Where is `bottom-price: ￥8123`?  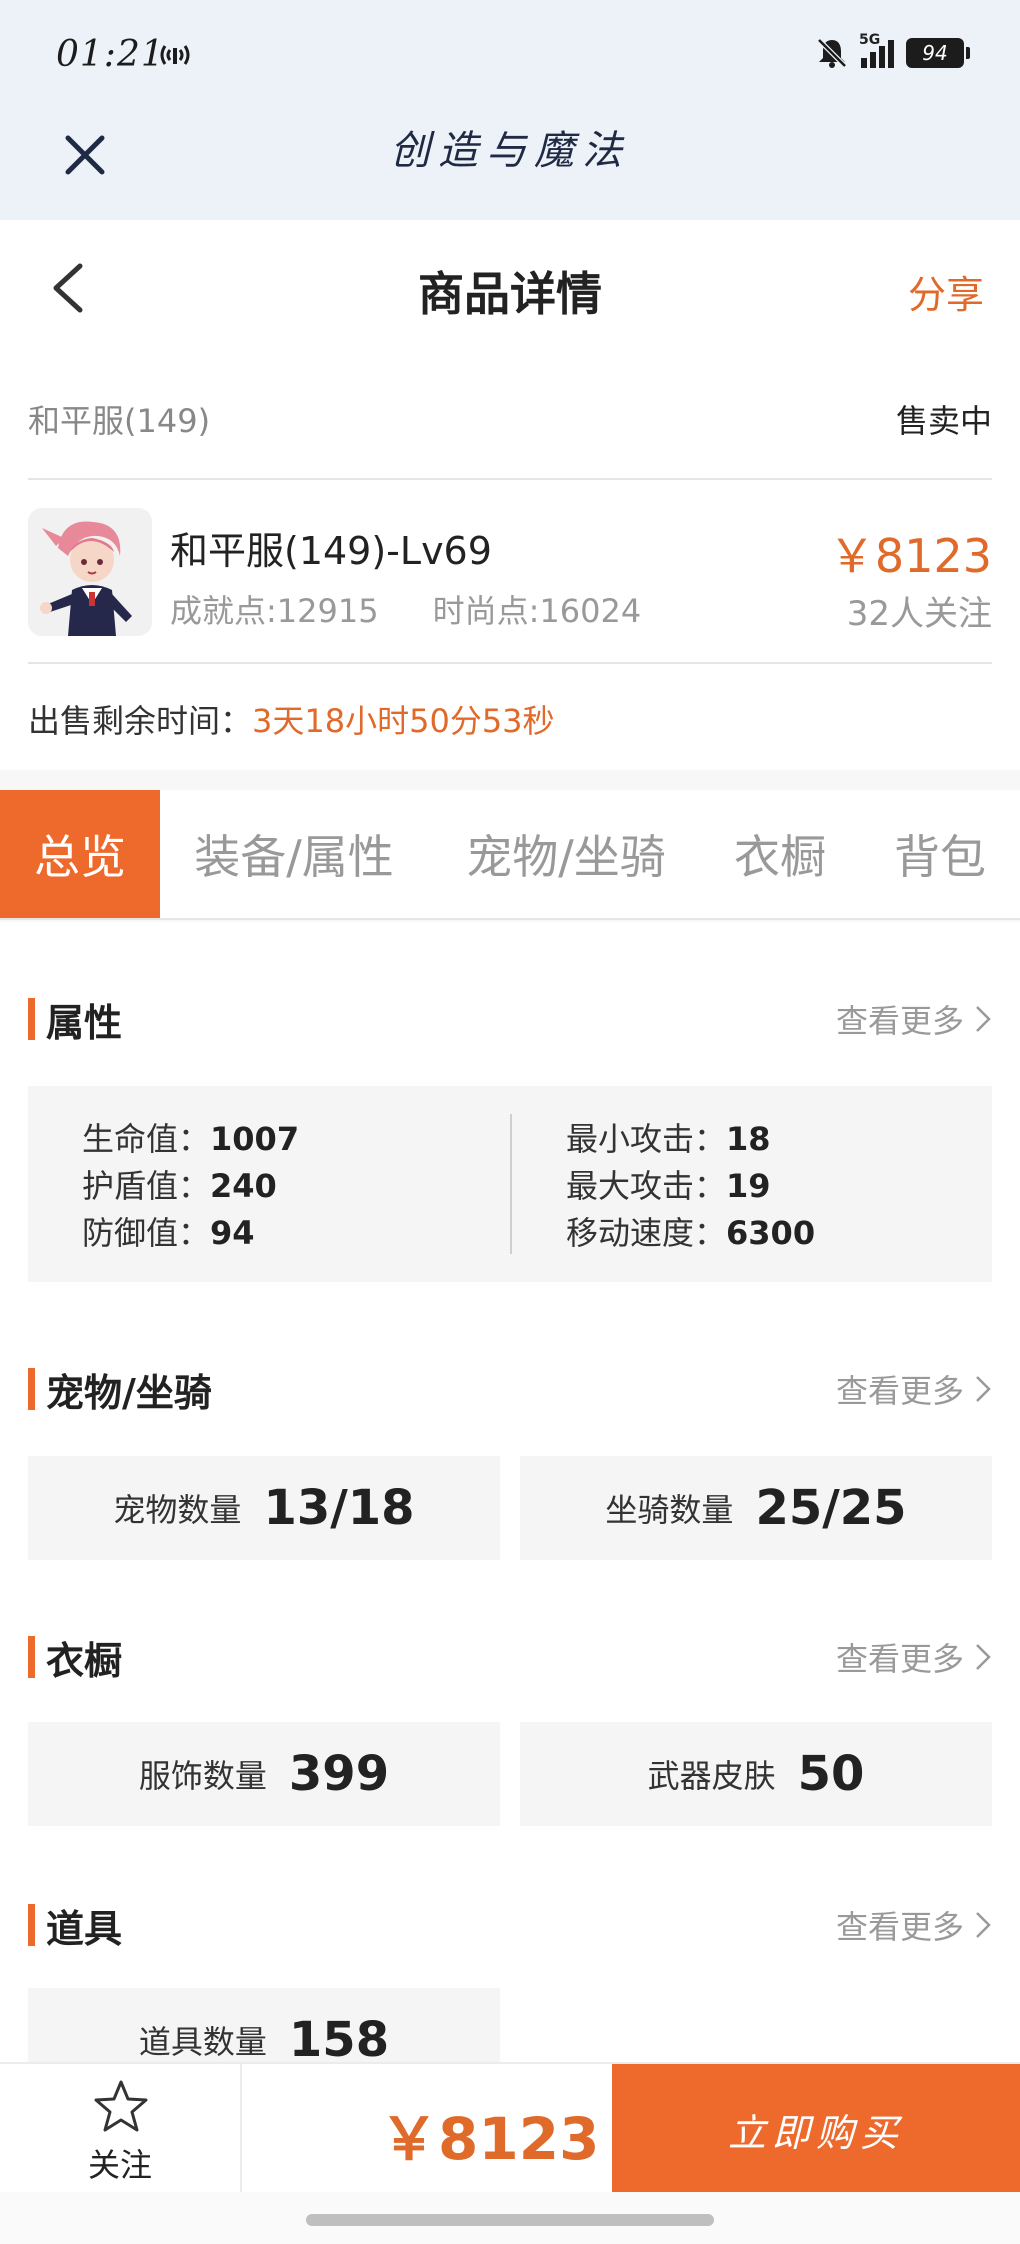 bottom-price: ￥8123 is located at coordinates (490, 2139).